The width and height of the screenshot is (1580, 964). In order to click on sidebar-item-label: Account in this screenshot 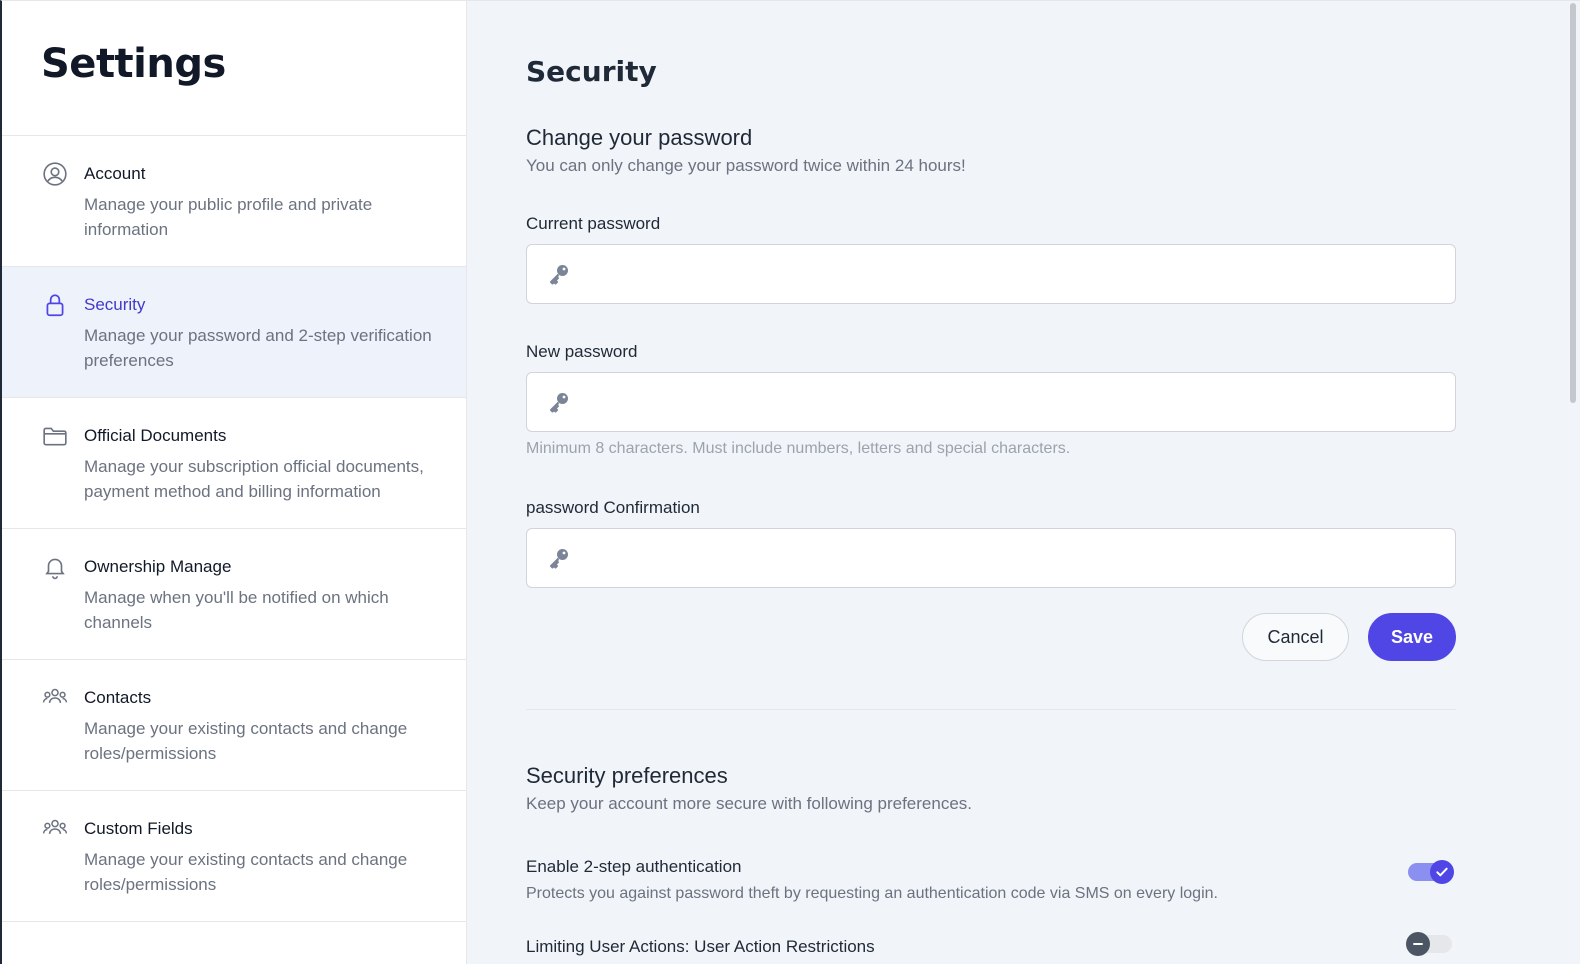, I will do `click(115, 173)`.